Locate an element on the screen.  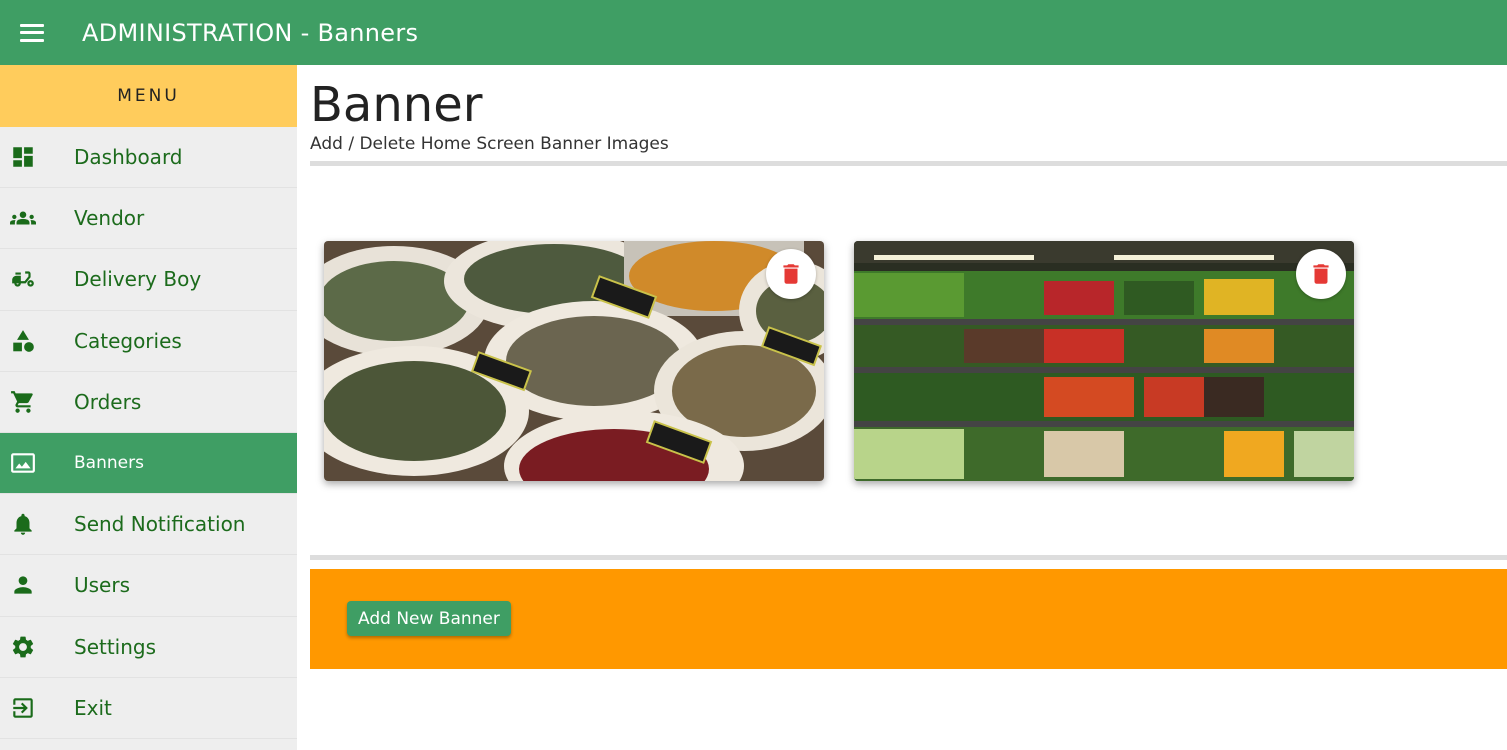
add-new-banner-button: Add New Banner is located at coordinates (429, 618).